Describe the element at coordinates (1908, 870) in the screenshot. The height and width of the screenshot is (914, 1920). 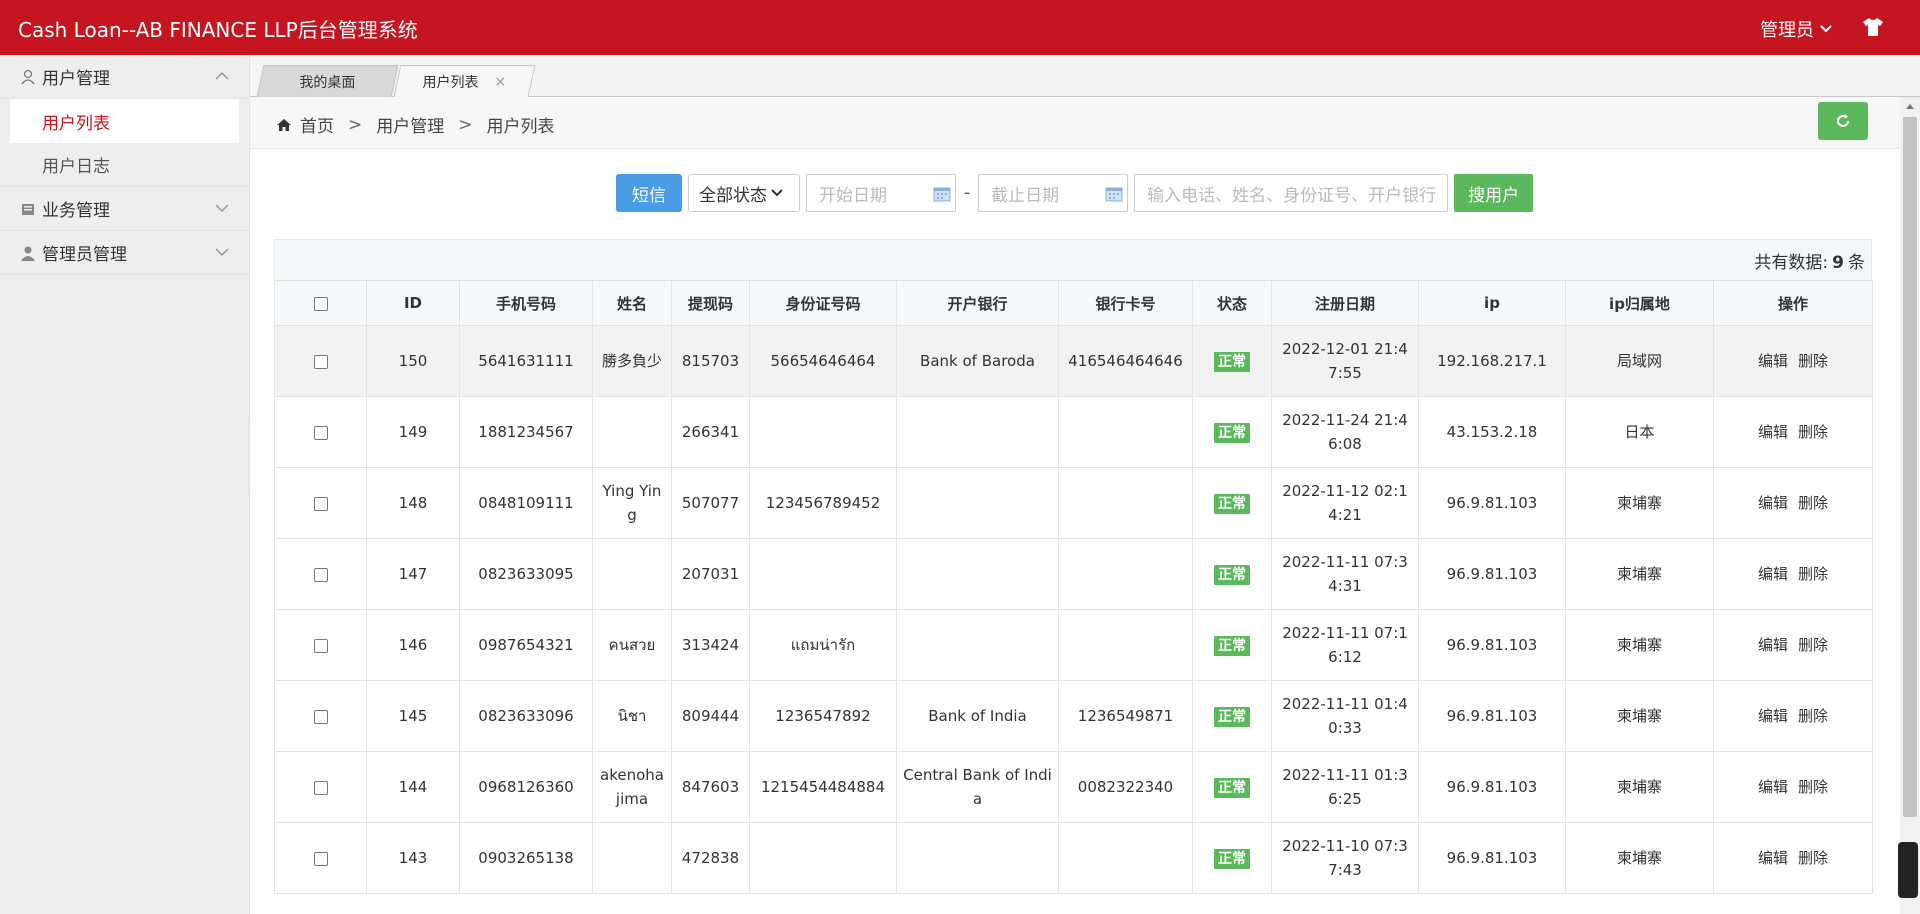
I see `floating-widget` at that location.